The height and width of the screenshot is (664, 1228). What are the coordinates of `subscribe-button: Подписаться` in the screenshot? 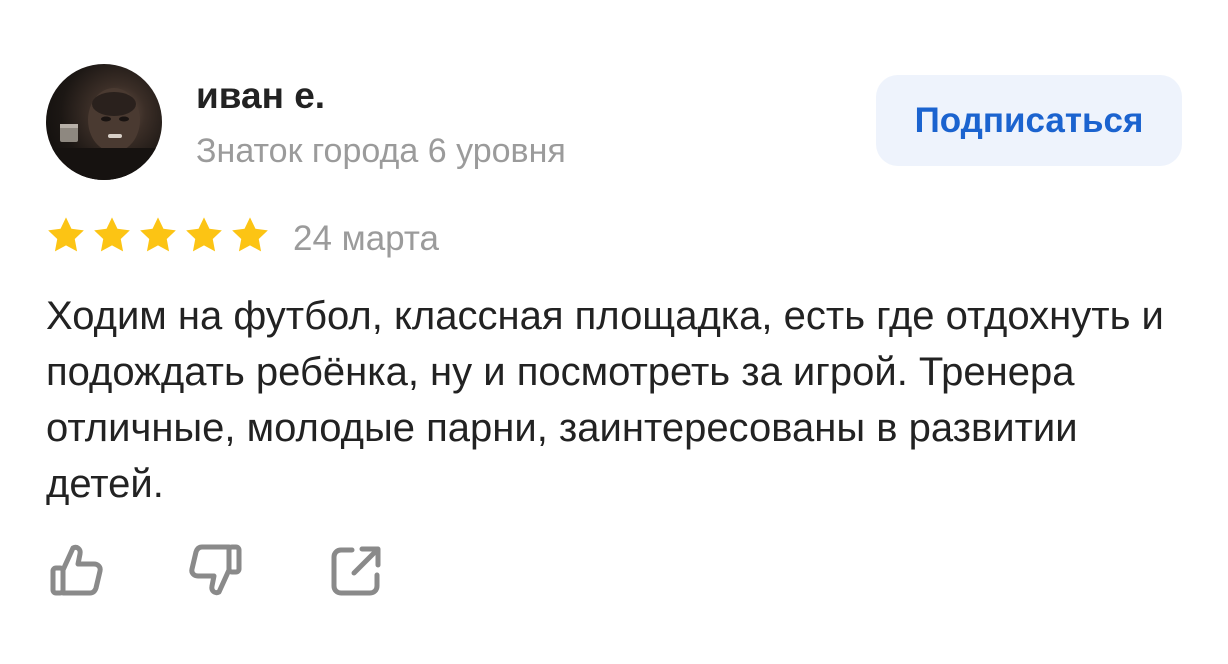 It's located at (1029, 120).